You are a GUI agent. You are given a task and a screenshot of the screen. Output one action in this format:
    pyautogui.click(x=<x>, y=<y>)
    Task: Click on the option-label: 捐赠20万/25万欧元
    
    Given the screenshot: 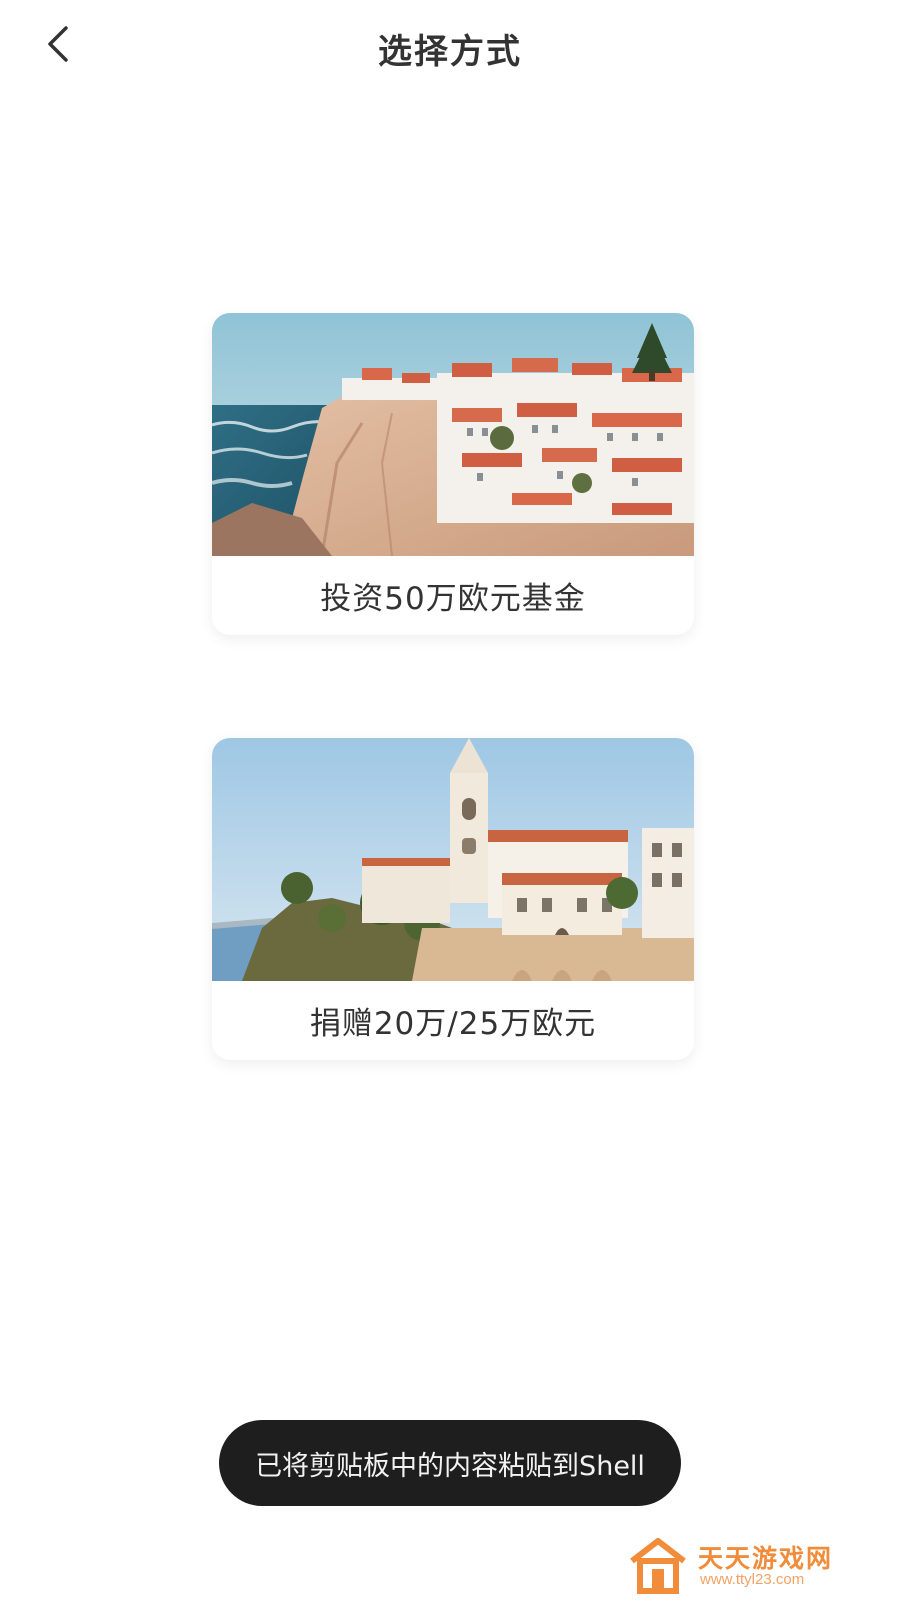 What is the action you would take?
    pyautogui.click(x=453, y=1024)
    